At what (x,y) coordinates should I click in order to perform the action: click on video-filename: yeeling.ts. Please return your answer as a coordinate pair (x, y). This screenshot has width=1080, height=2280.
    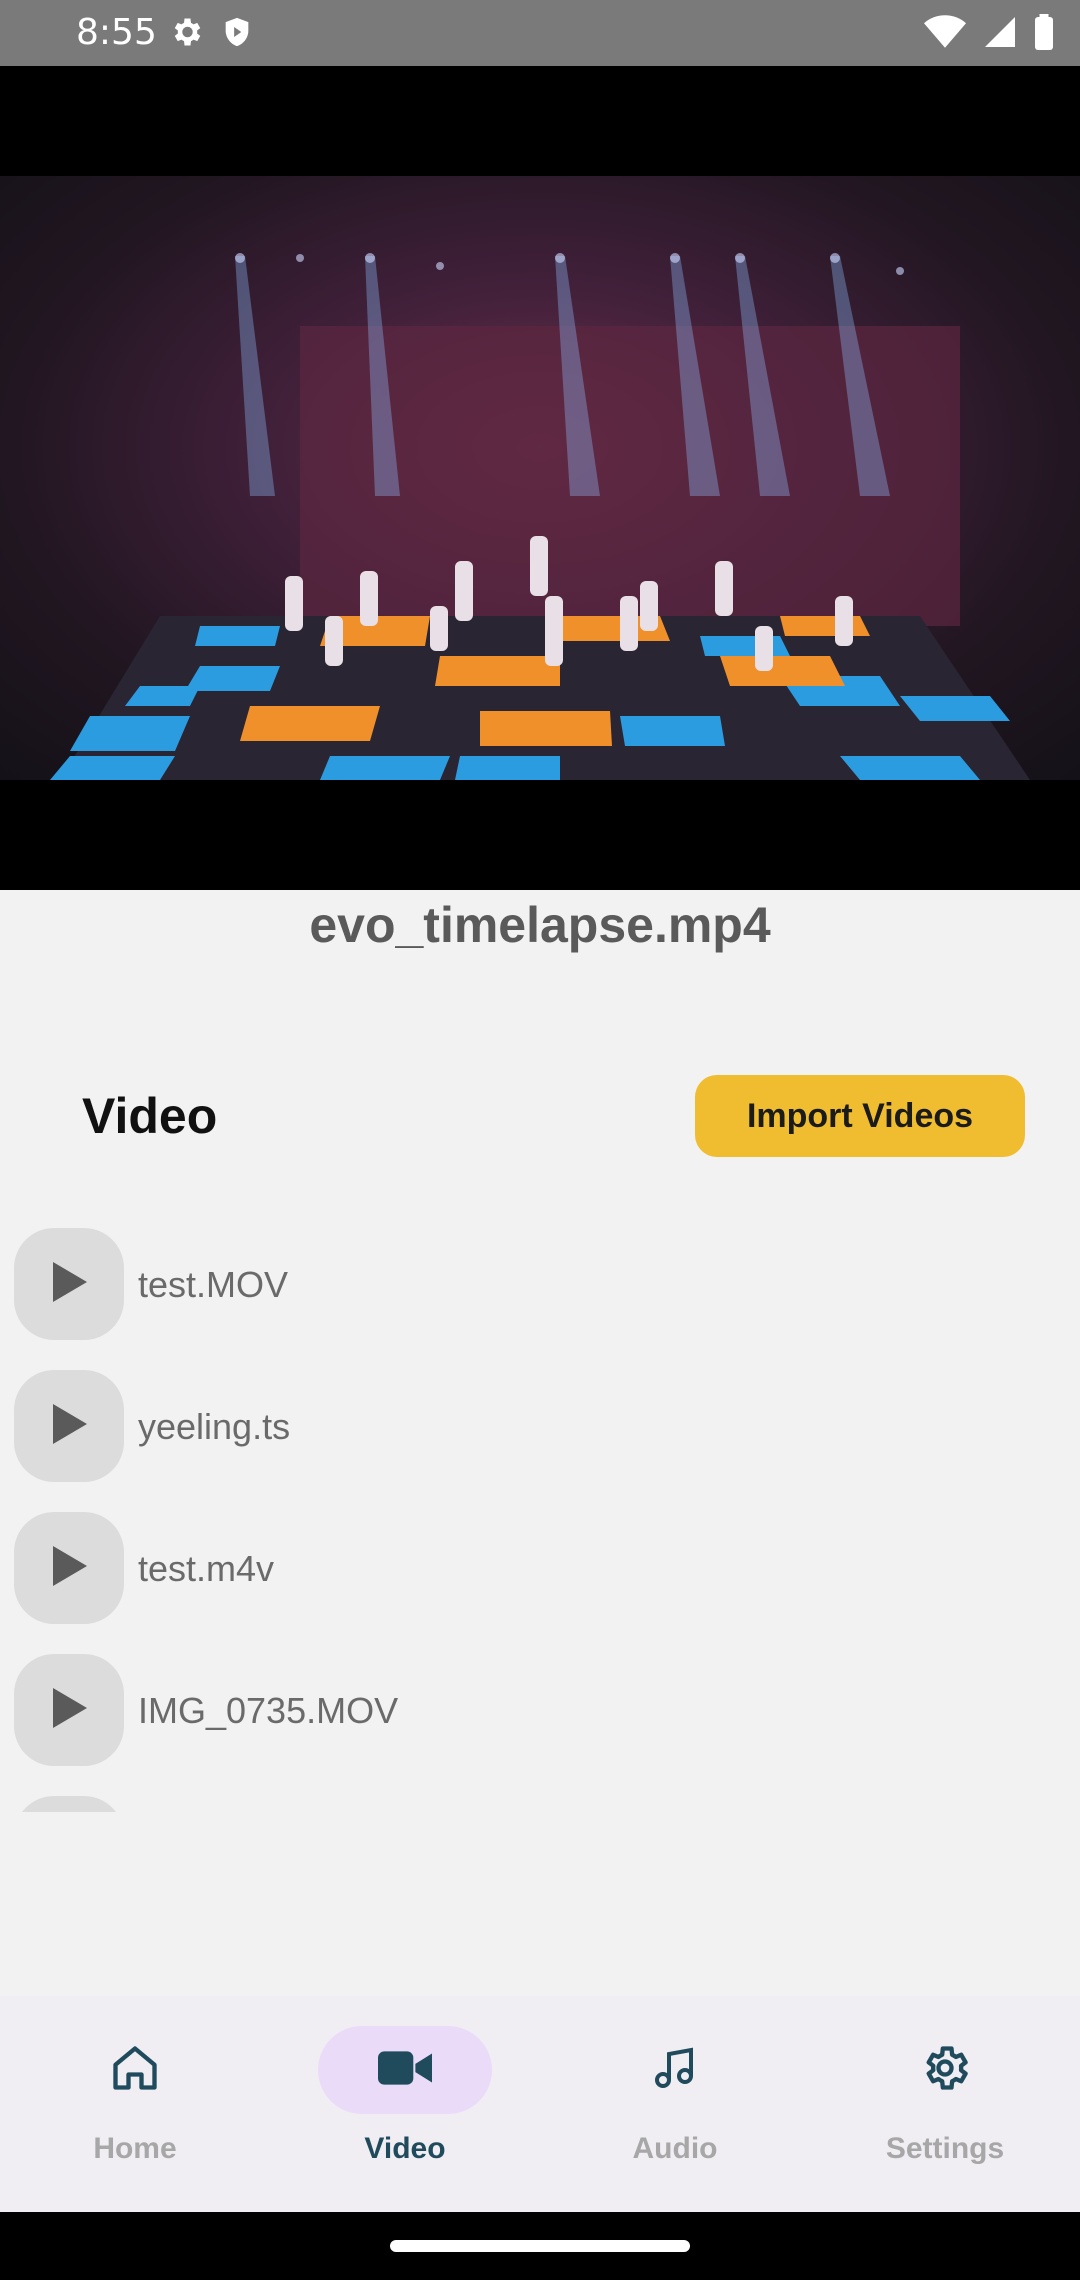
    Looking at the image, I should click on (214, 1426).